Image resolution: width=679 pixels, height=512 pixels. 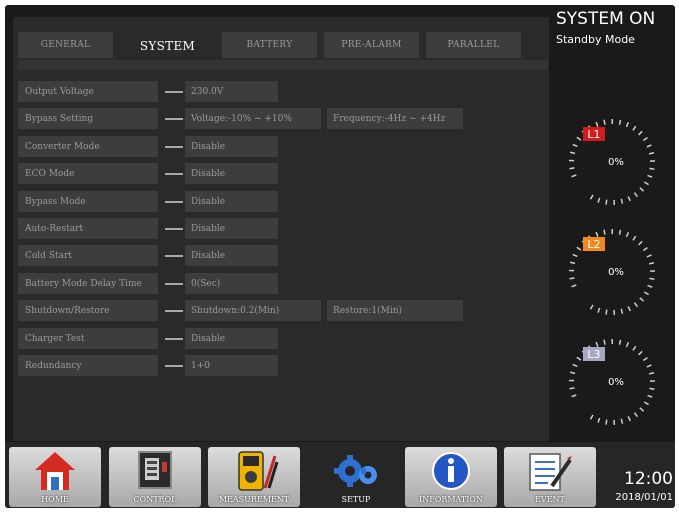 What do you see at coordinates (550, 477) in the screenshot?
I see `event-button: EVENT` at bounding box center [550, 477].